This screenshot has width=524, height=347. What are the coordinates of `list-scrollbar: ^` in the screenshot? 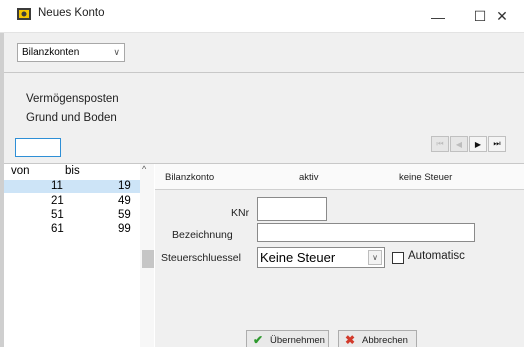 It's located at (147, 255).